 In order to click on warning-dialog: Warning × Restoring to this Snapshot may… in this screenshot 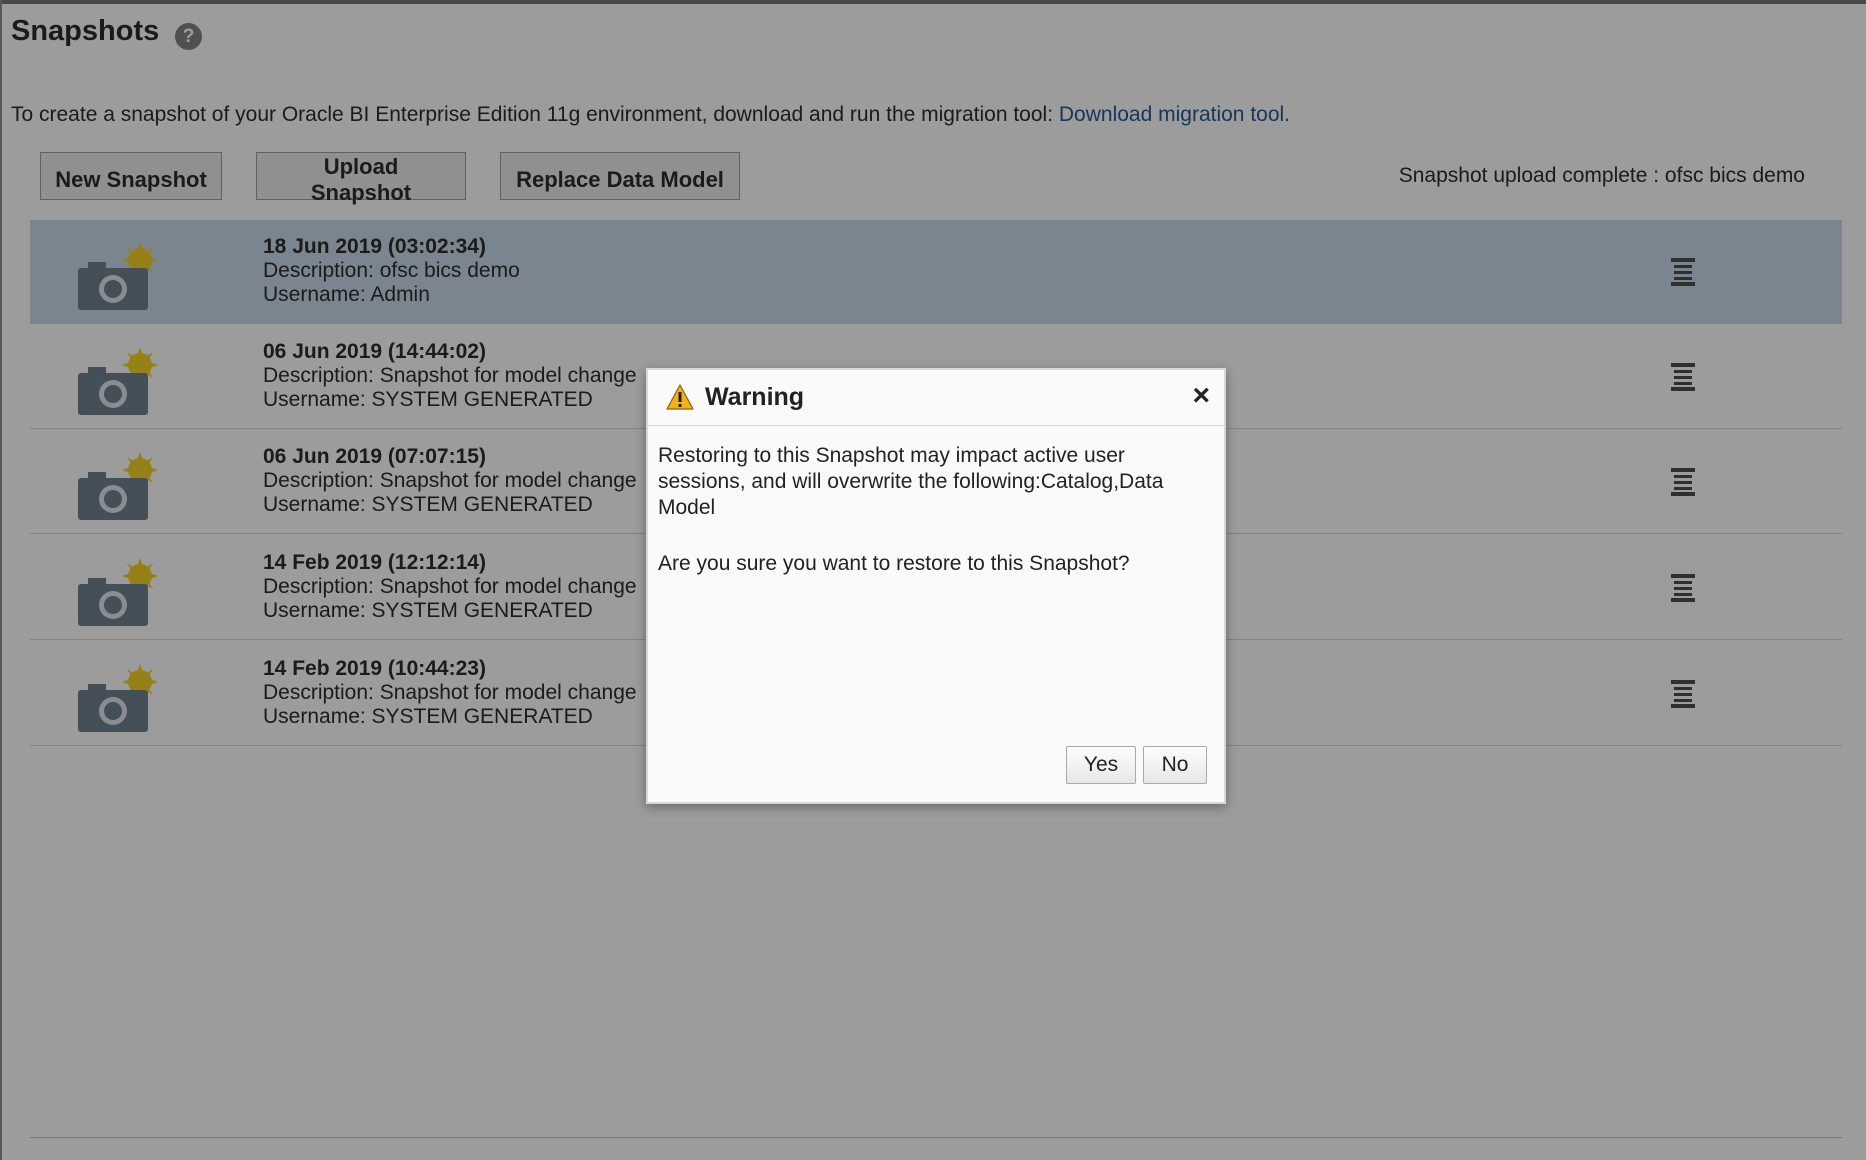, I will do `click(936, 586)`.